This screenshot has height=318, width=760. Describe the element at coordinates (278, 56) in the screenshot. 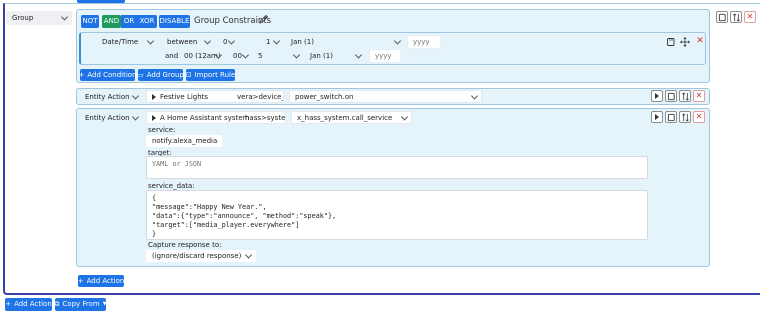

I see `row2-day-select: 5` at that location.